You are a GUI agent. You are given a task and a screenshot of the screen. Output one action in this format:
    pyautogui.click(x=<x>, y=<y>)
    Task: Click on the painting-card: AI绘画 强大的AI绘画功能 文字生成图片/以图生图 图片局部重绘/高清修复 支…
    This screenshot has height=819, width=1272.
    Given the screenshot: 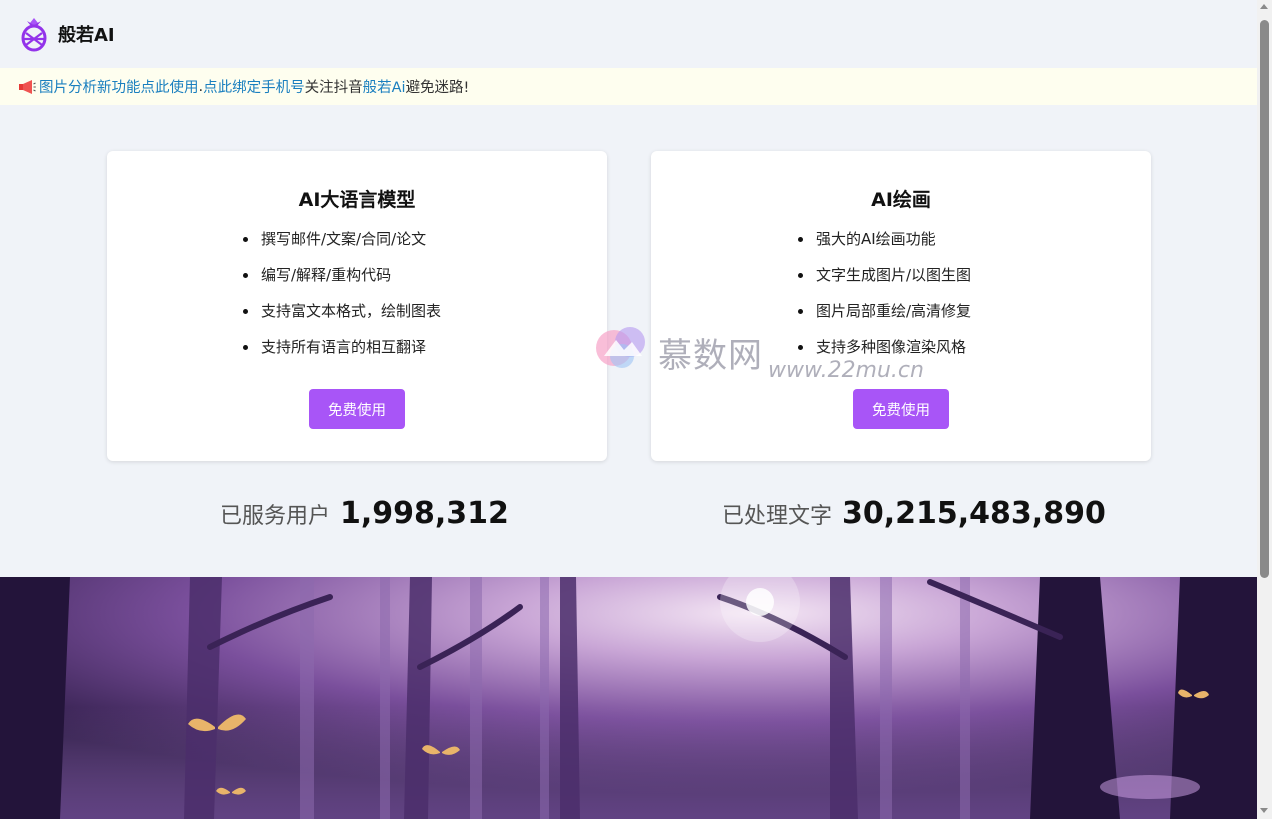 What is the action you would take?
    pyautogui.click(x=901, y=306)
    